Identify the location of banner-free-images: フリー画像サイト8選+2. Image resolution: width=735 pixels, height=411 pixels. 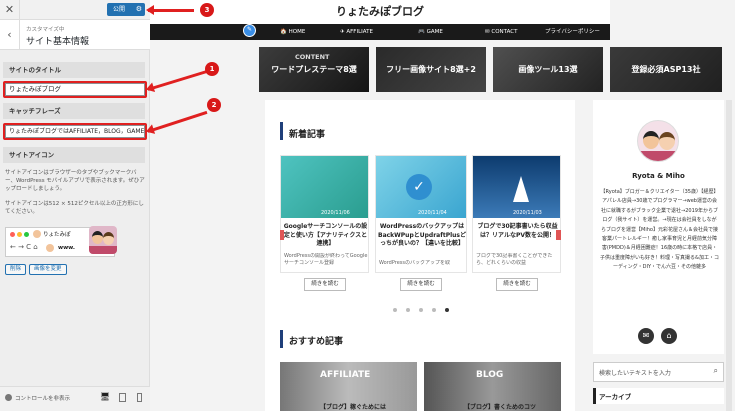
(431, 69).